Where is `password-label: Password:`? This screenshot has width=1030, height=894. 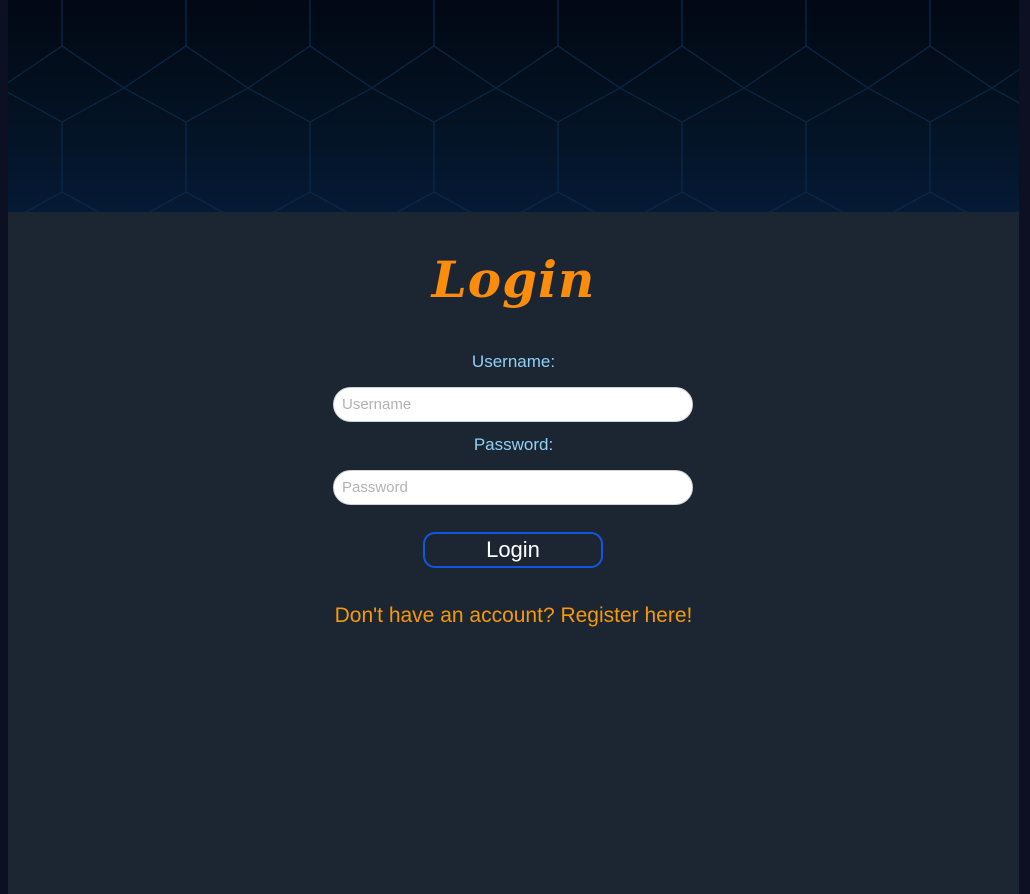
password-label: Password: is located at coordinates (513, 444).